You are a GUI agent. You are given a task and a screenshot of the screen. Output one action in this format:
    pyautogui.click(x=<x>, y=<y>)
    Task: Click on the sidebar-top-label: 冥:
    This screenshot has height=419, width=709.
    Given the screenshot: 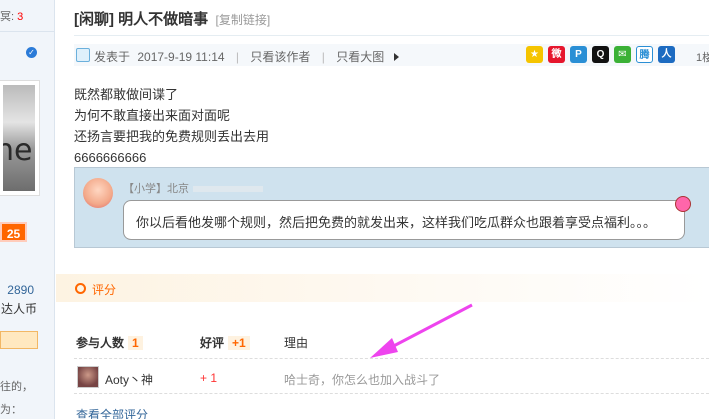 What is the action you would take?
    pyautogui.click(x=7, y=17)
    